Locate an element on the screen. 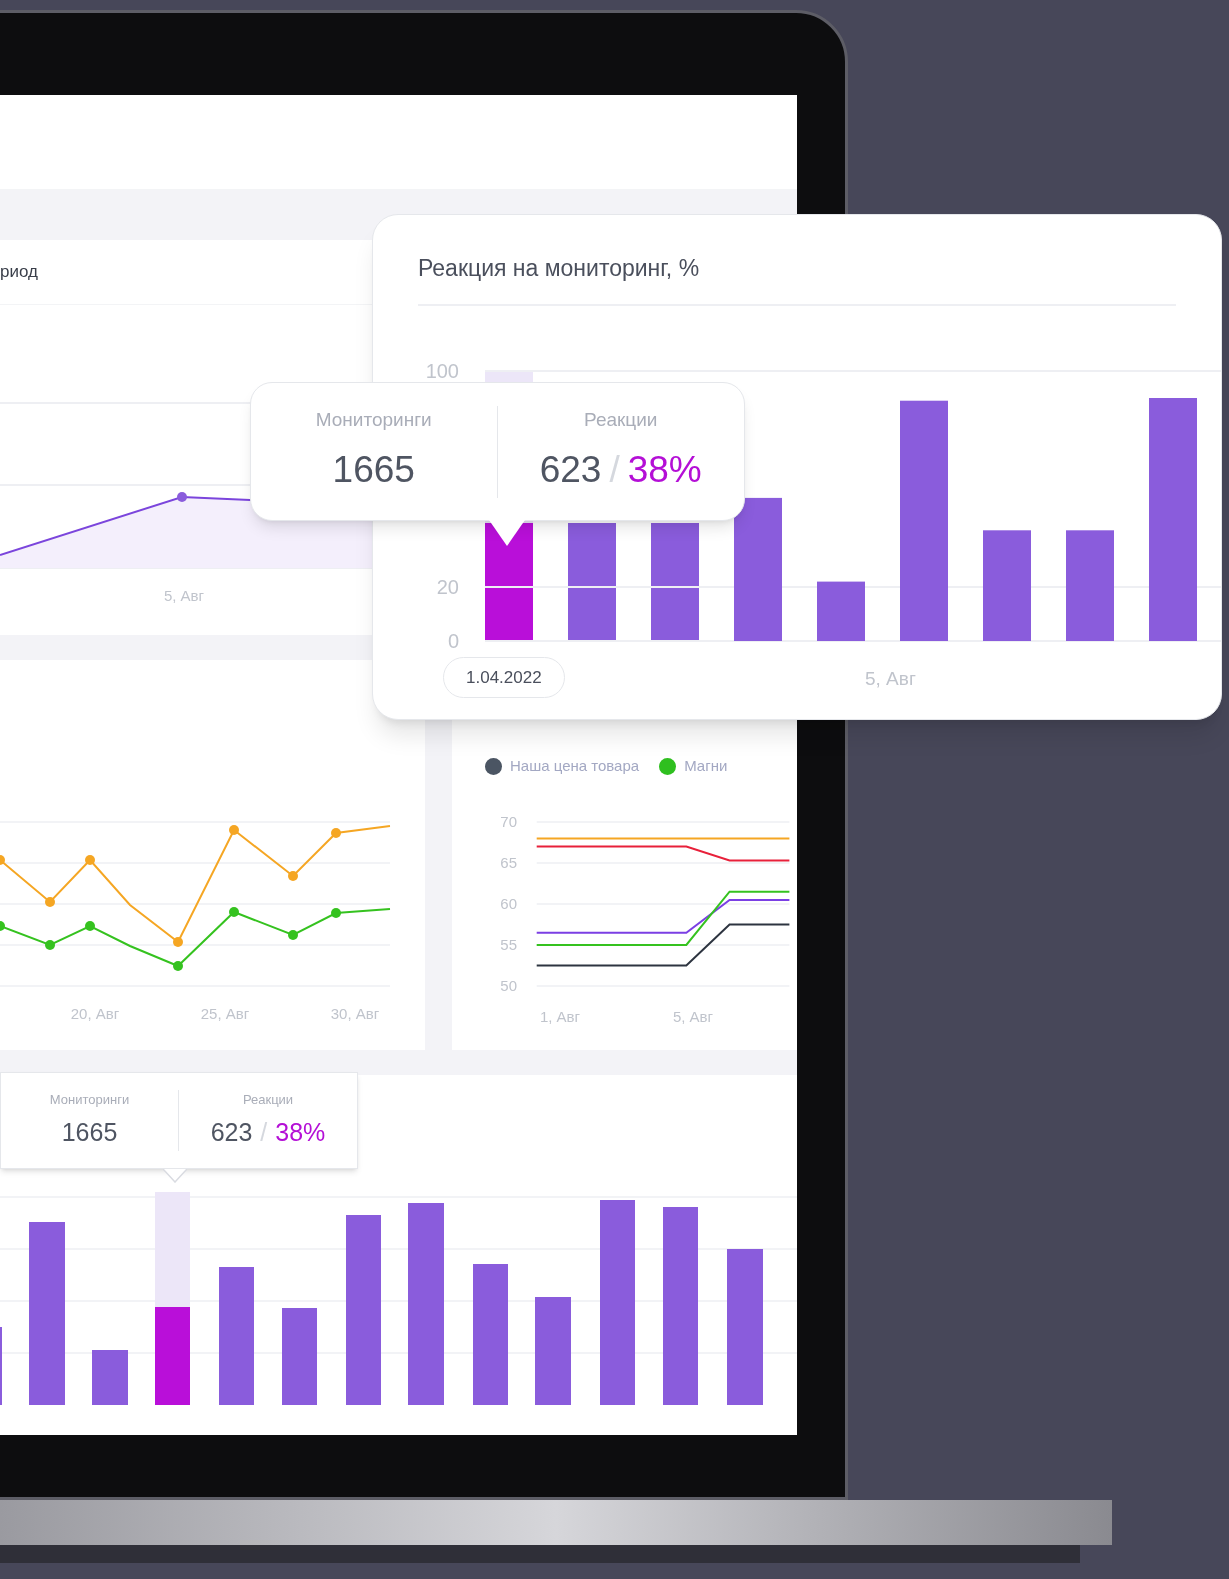  axis-tick-label: 1, Авг is located at coordinates (560, 1016).